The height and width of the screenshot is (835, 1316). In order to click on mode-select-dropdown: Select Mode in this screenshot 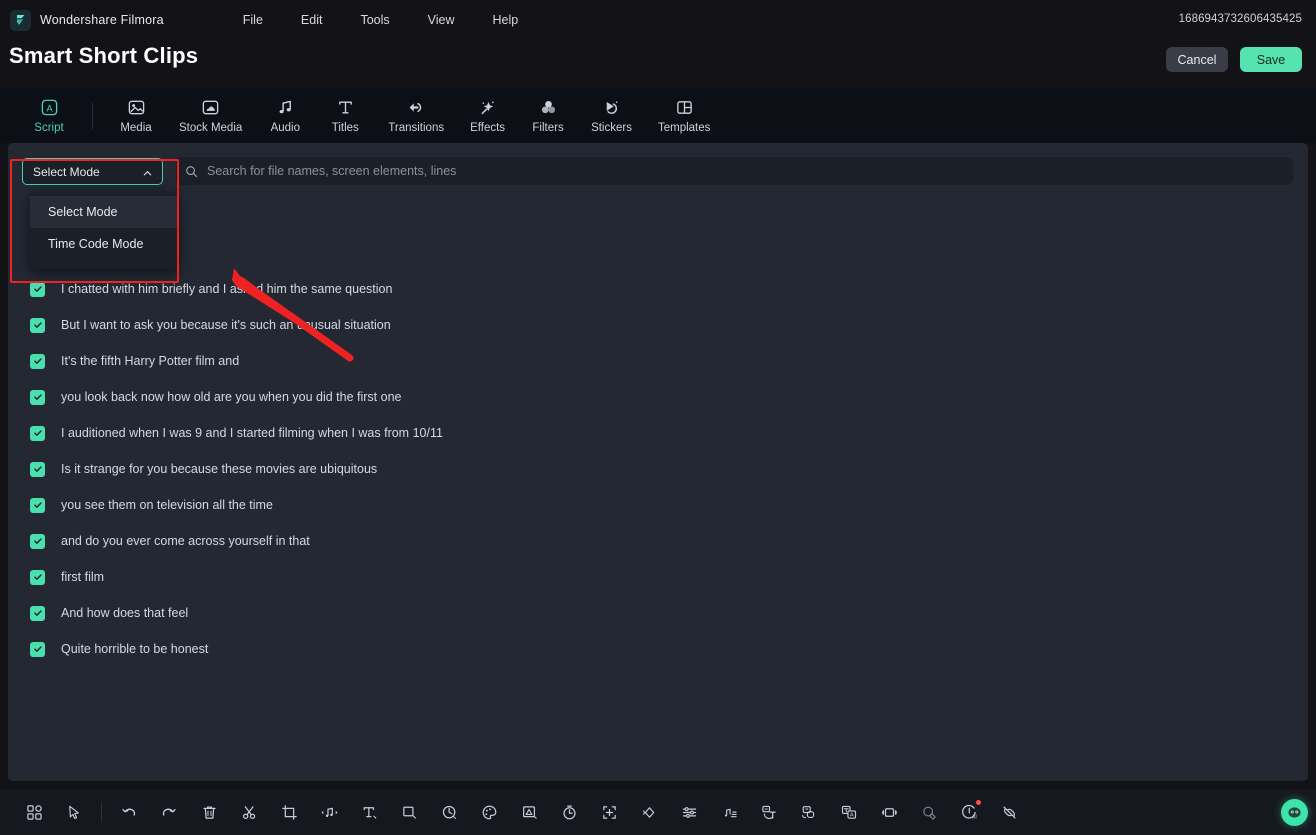, I will do `click(92, 171)`.